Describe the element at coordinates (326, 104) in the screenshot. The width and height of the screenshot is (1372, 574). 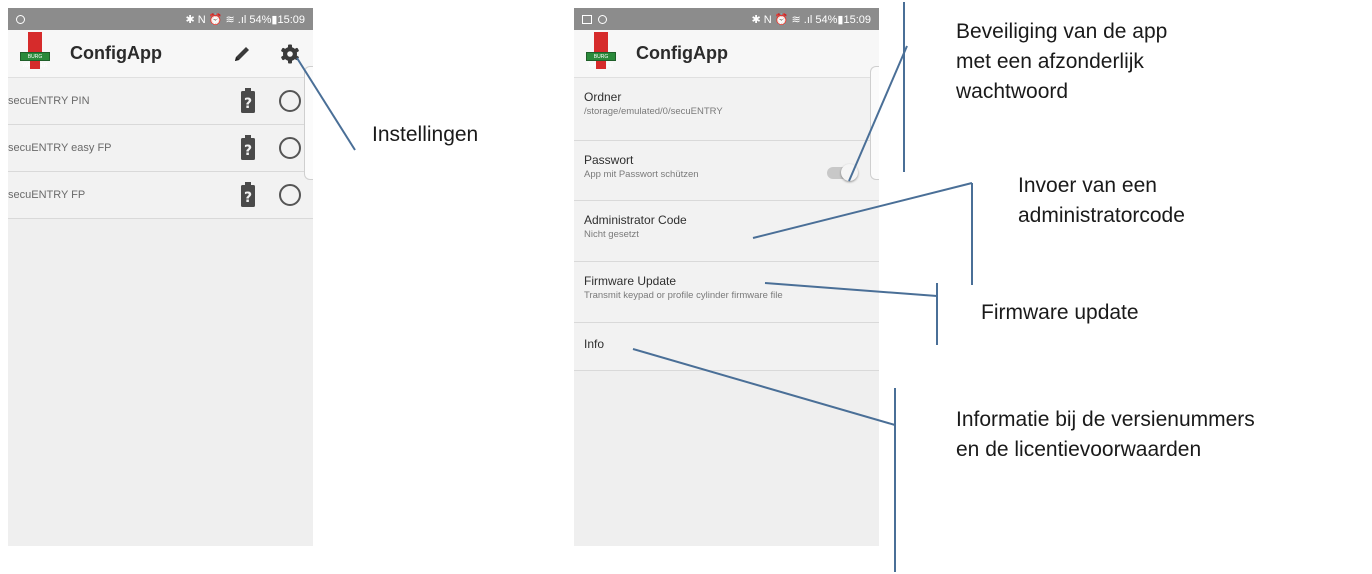
I see `leader-line-settings` at that location.